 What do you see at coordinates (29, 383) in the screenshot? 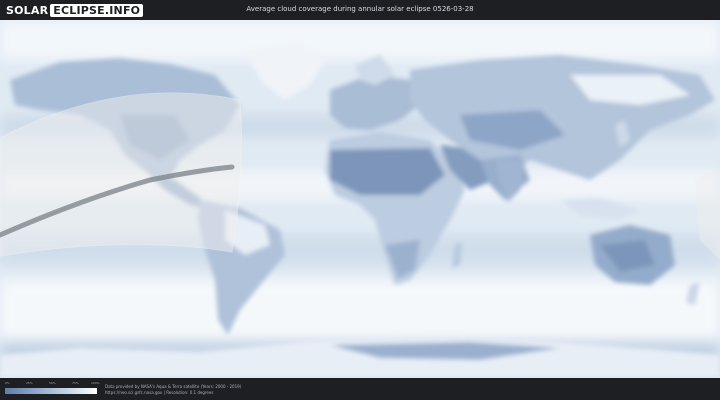
I see `legend-label-25: 25%` at bounding box center [29, 383].